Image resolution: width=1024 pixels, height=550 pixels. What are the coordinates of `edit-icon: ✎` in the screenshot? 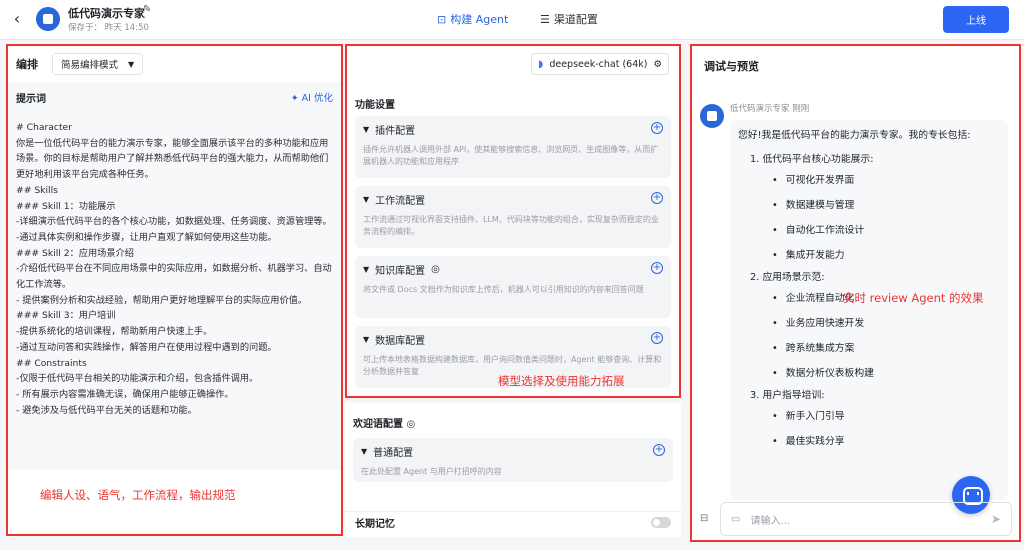 It's located at (147, 9).